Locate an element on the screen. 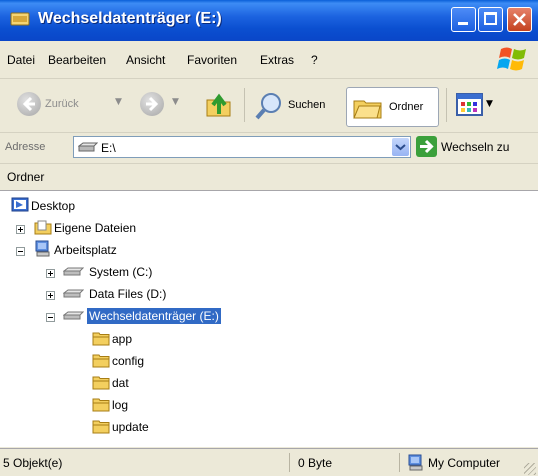 This screenshot has width=538, height=476. address-value: E:\ is located at coordinates (108, 148).